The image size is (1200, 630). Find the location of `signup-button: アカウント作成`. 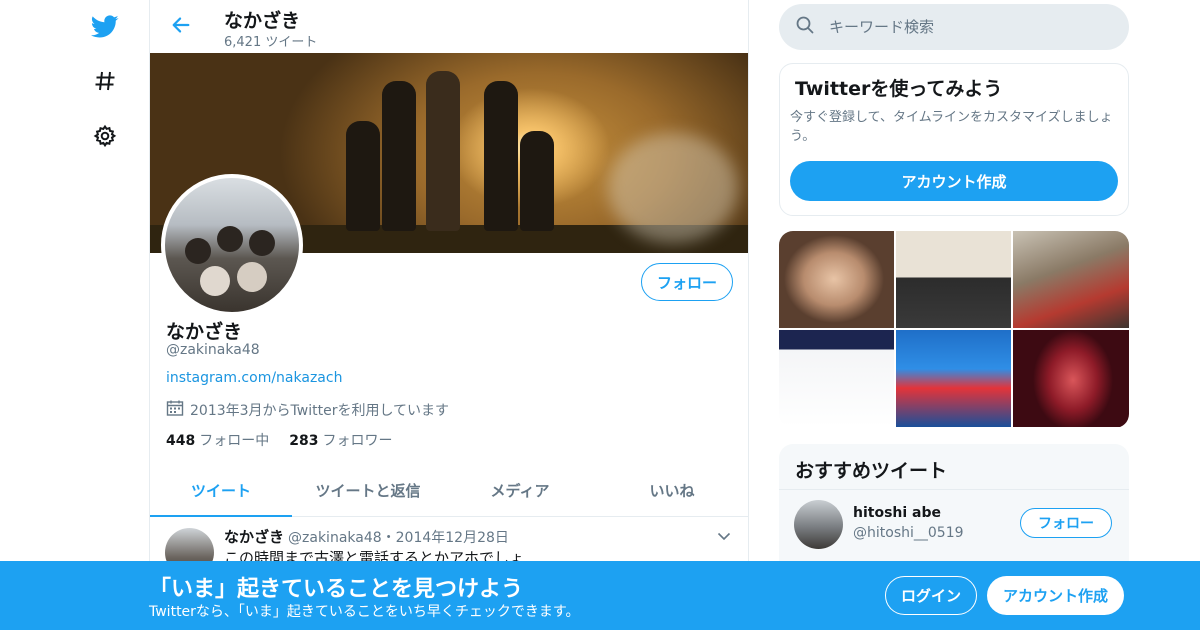

signup-button: アカウント作成 is located at coordinates (1055, 595).